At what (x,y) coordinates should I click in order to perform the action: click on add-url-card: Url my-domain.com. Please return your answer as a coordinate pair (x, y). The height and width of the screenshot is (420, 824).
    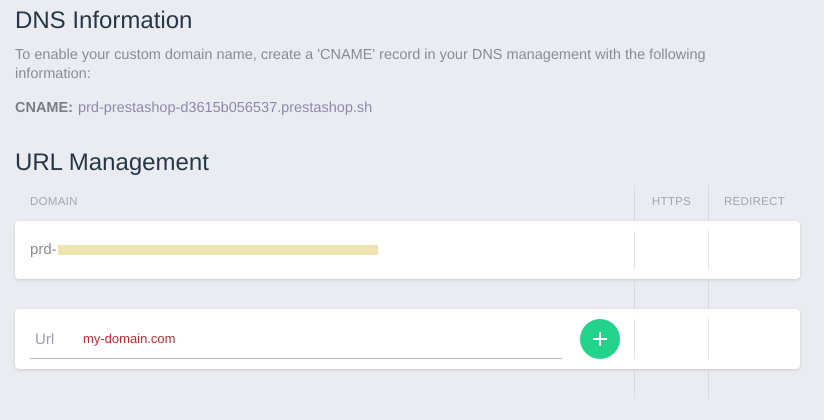
    Looking at the image, I should click on (407, 339).